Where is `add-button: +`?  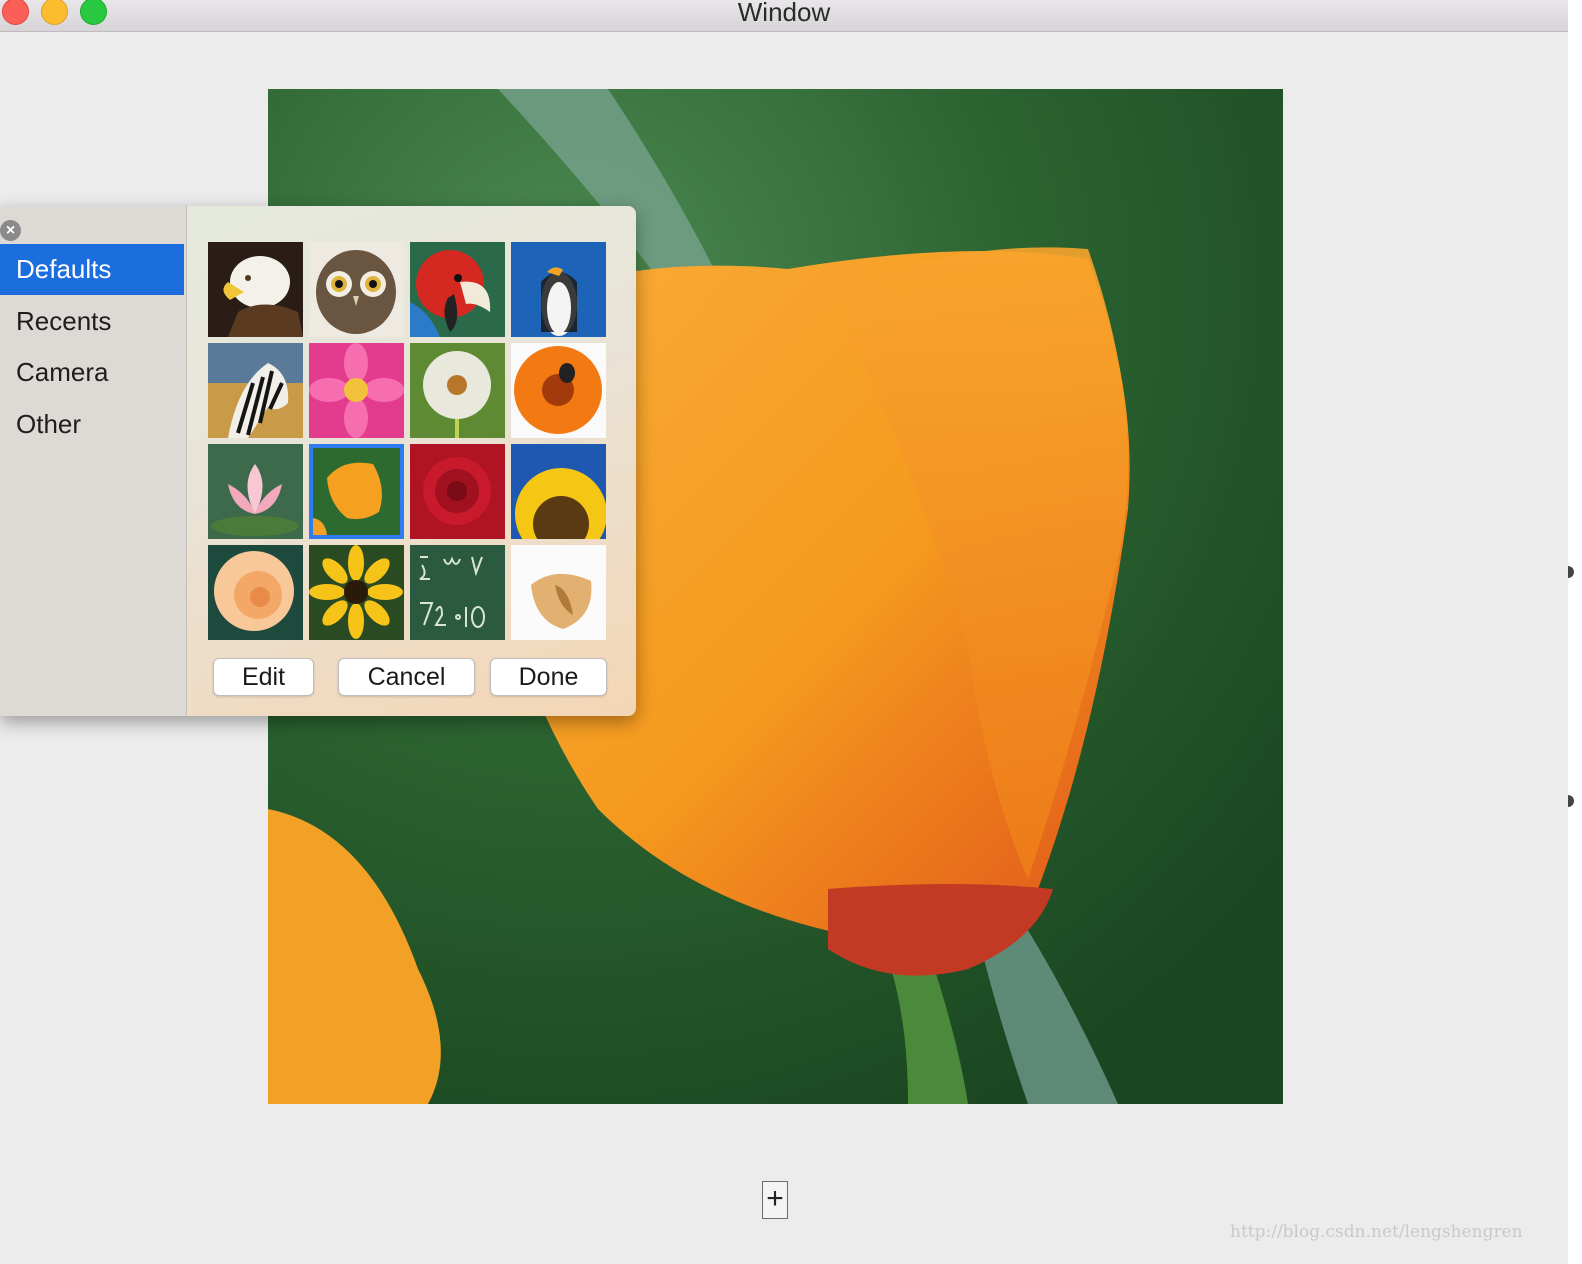 add-button: + is located at coordinates (775, 1200).